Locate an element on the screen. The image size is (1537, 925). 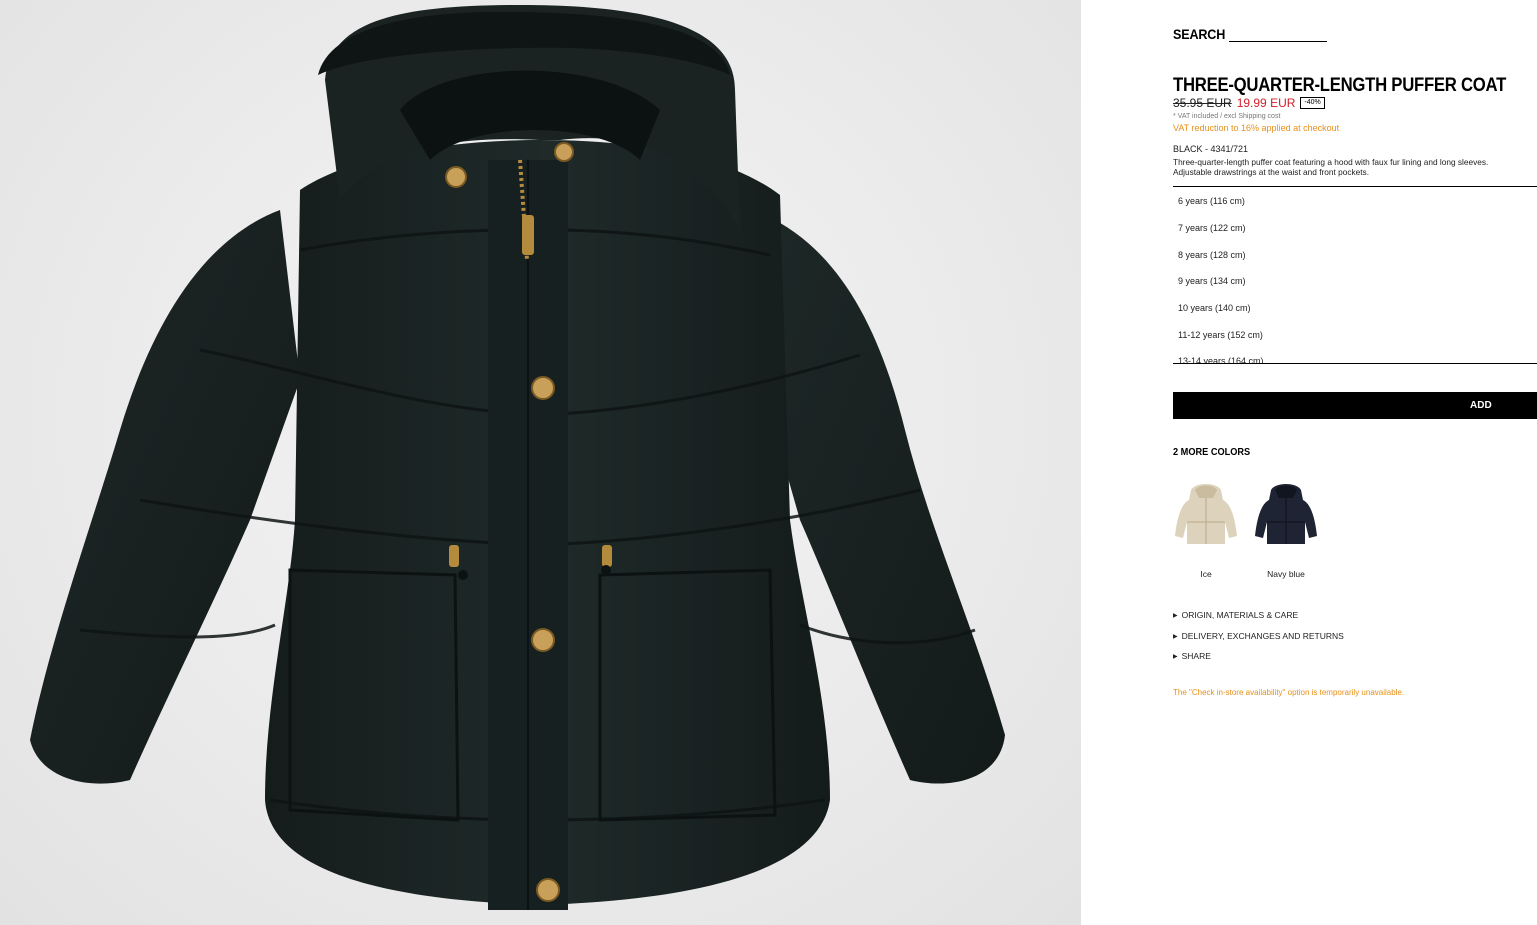
size-option: 10 years (140 cm) is located at coordinates (1214, 308).